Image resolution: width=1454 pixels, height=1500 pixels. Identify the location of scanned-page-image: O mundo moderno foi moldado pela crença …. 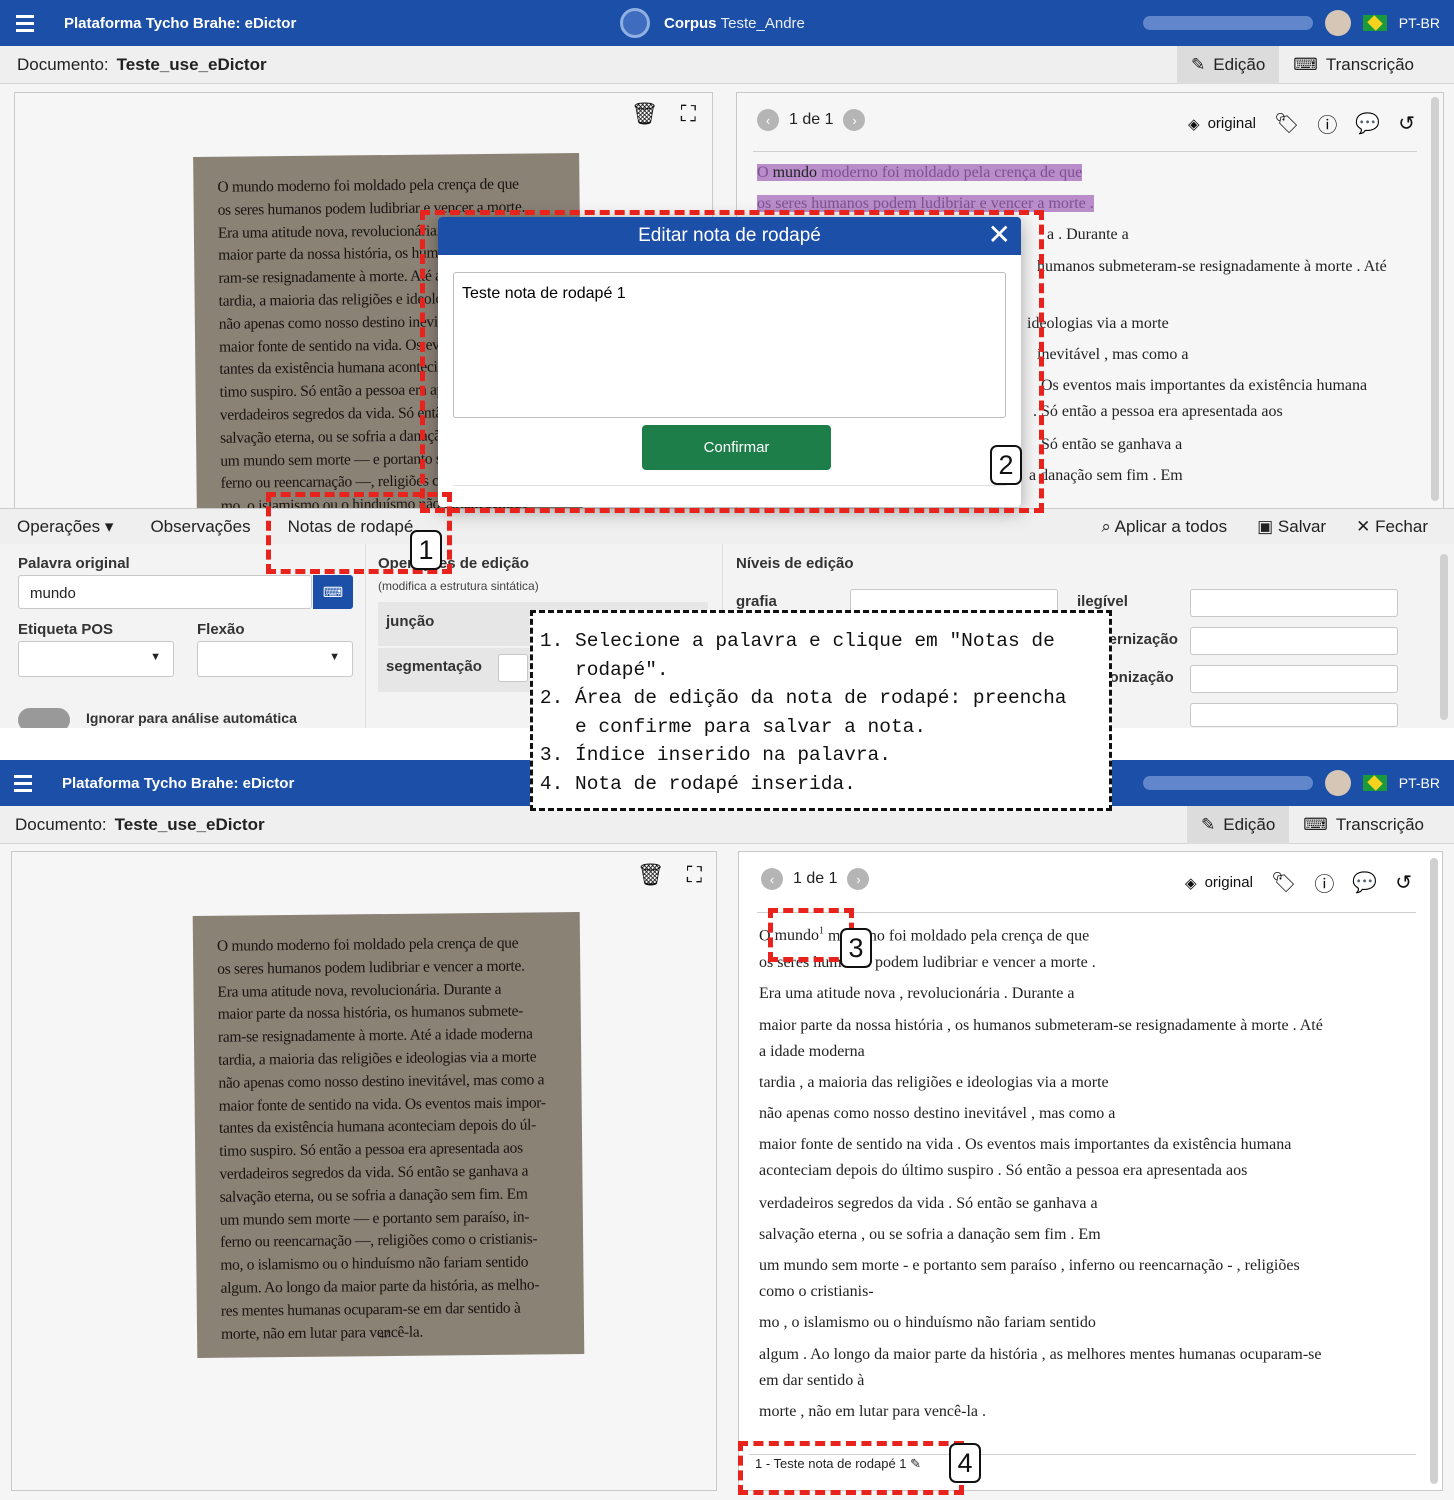
(388, 1135).